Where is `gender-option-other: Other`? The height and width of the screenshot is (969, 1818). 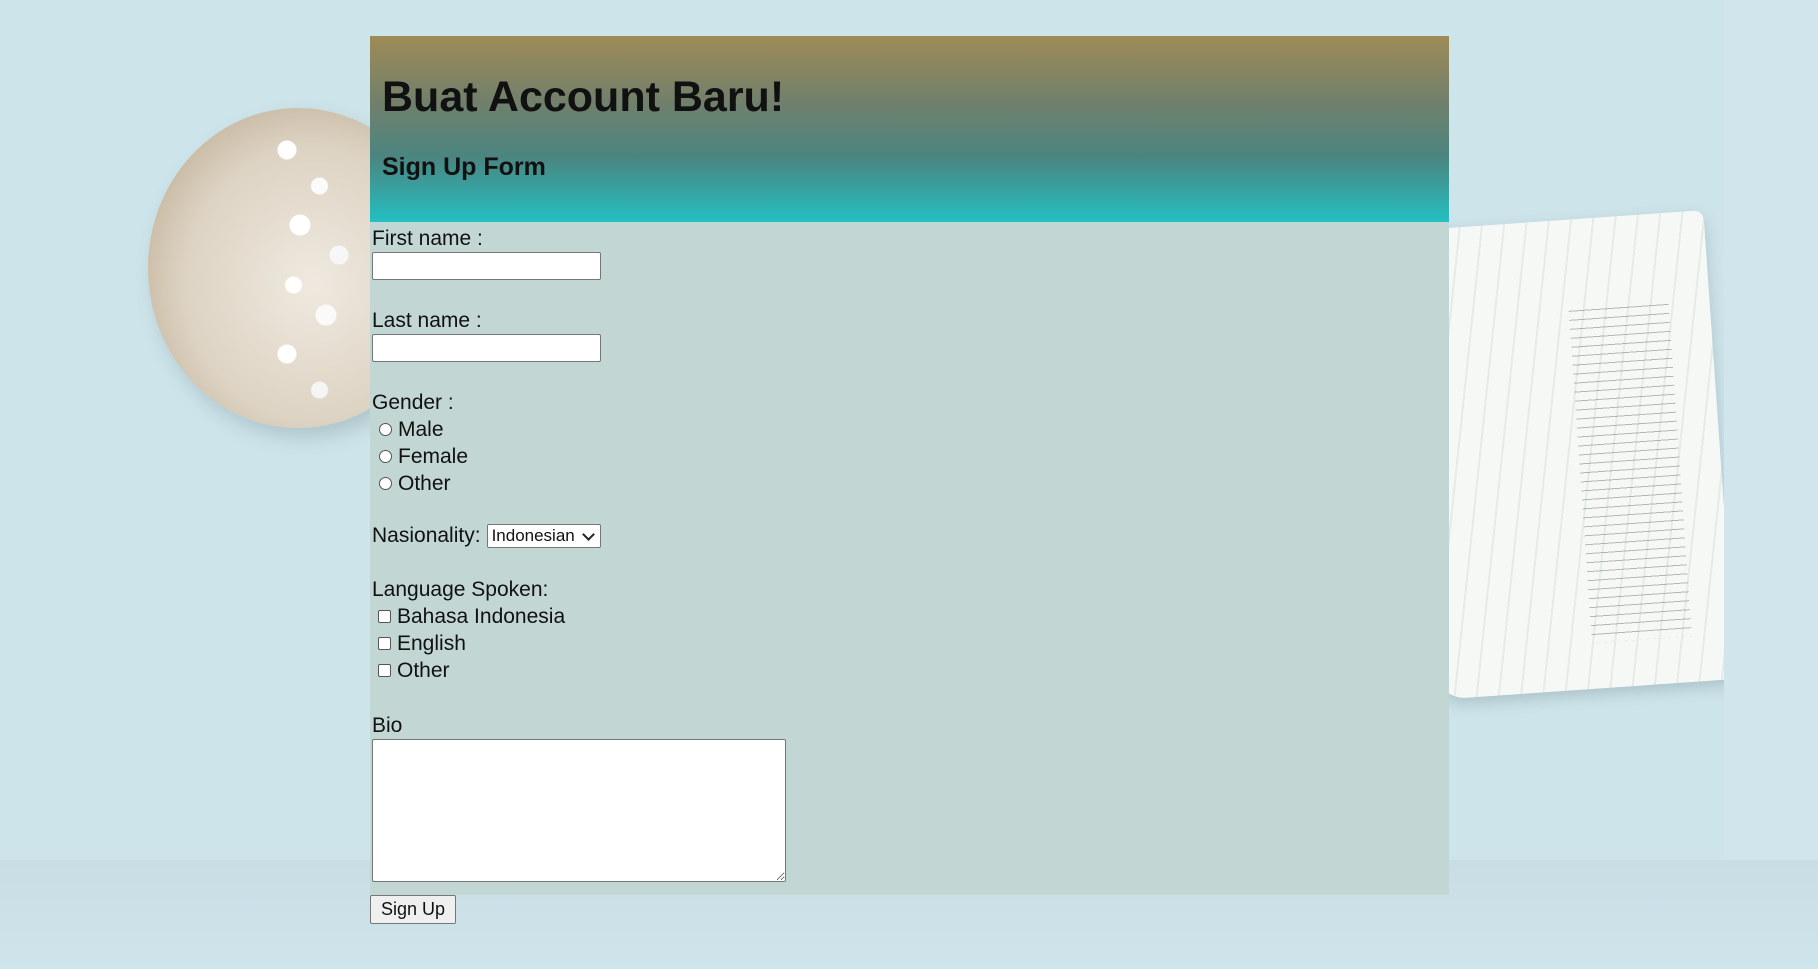
gender-option-other: Other is located at coordinates (910, 483).